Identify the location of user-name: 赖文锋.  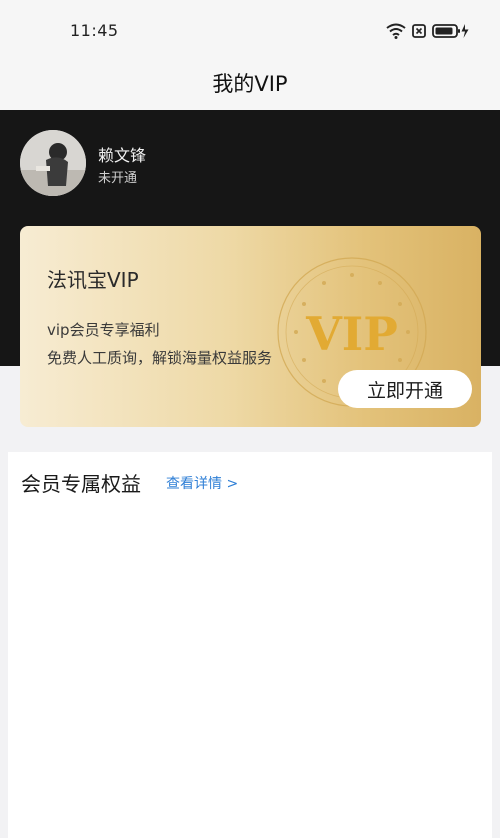
(122, 155).